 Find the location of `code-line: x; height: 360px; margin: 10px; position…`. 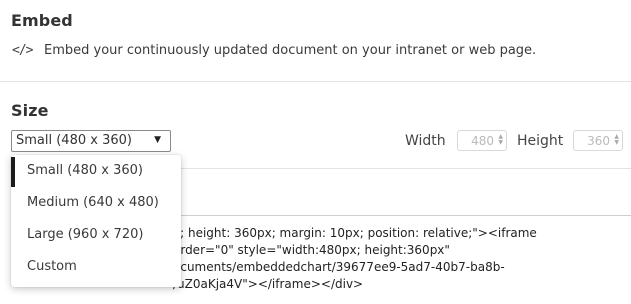

code-line: x; height: 360px; margin: 10px; position… is located at coordinates (355, 233).